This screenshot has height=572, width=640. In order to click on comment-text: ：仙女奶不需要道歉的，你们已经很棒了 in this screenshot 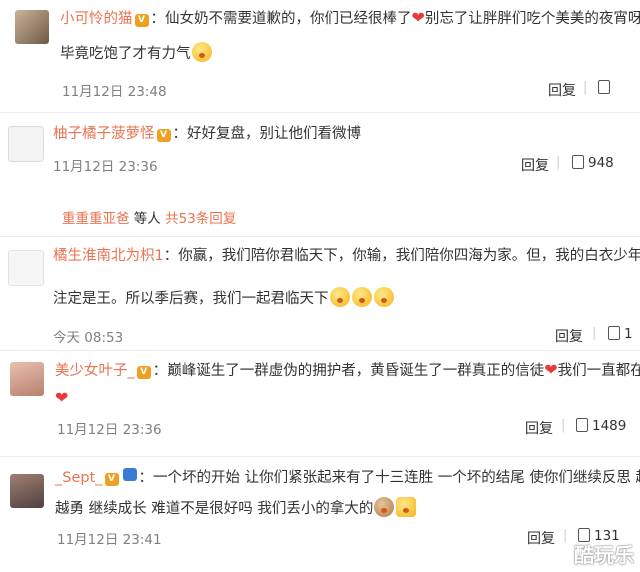, I will do `click(281, 19)`.